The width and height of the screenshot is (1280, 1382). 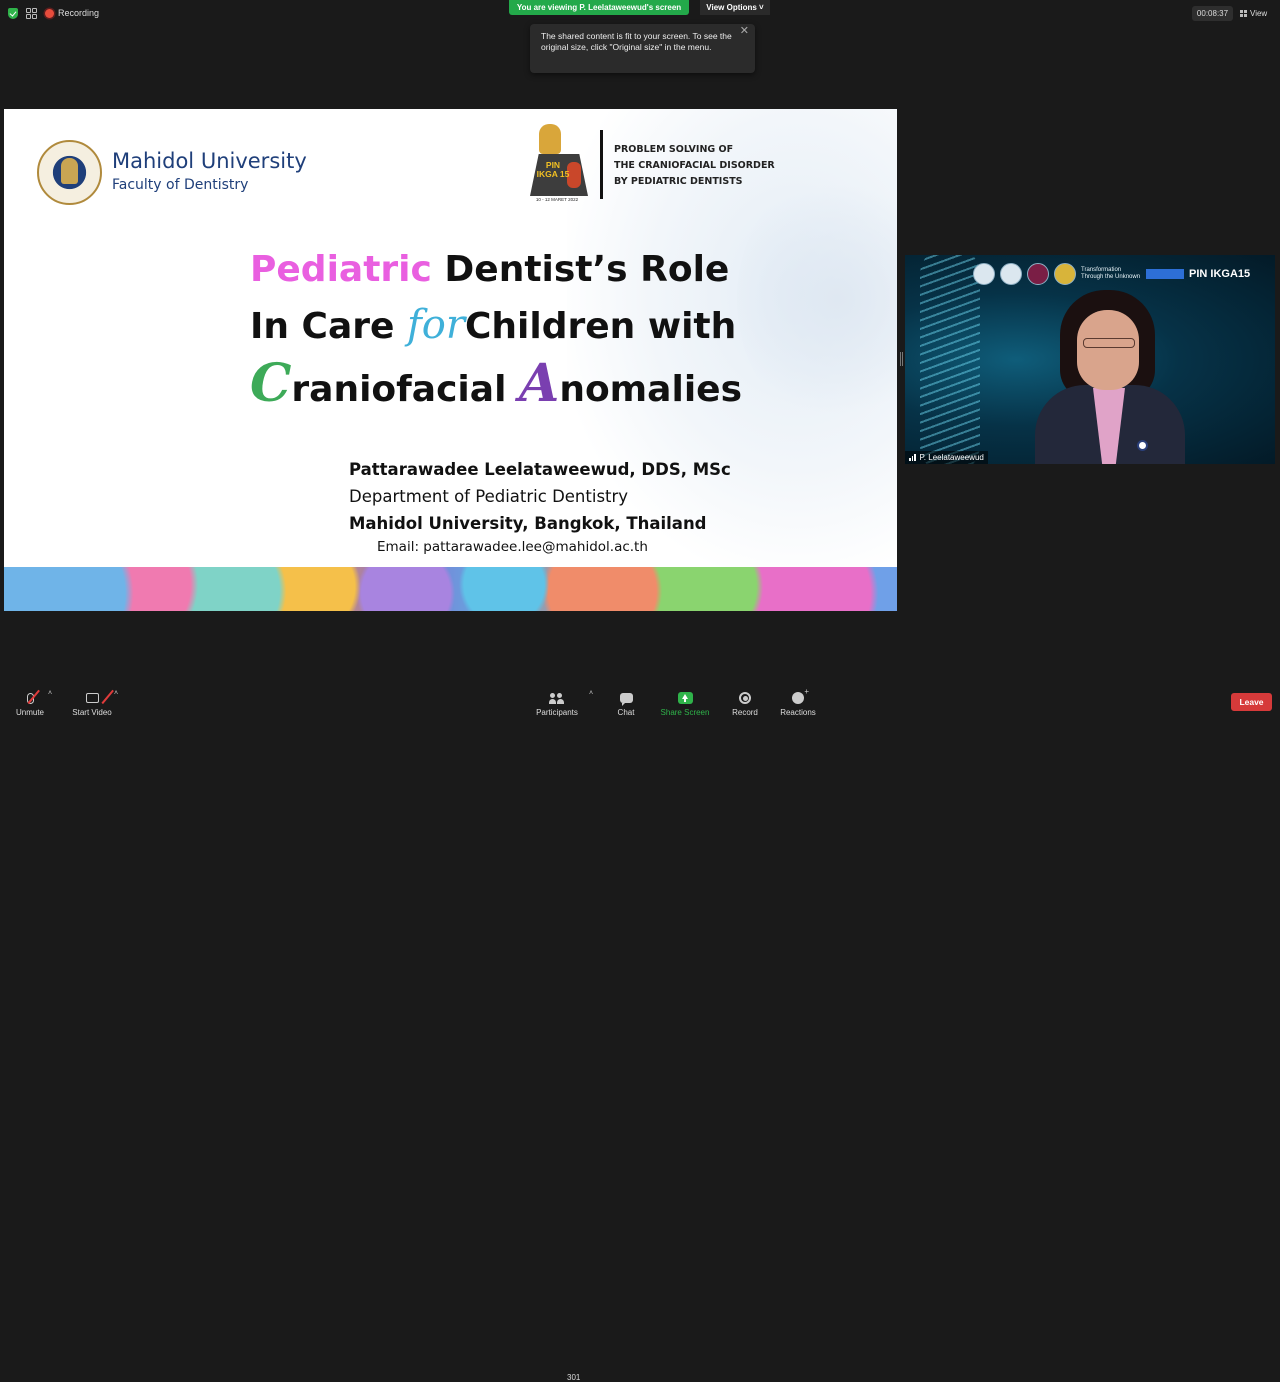 I want to click on participants-button: Participants, so click(x=557, y=702).